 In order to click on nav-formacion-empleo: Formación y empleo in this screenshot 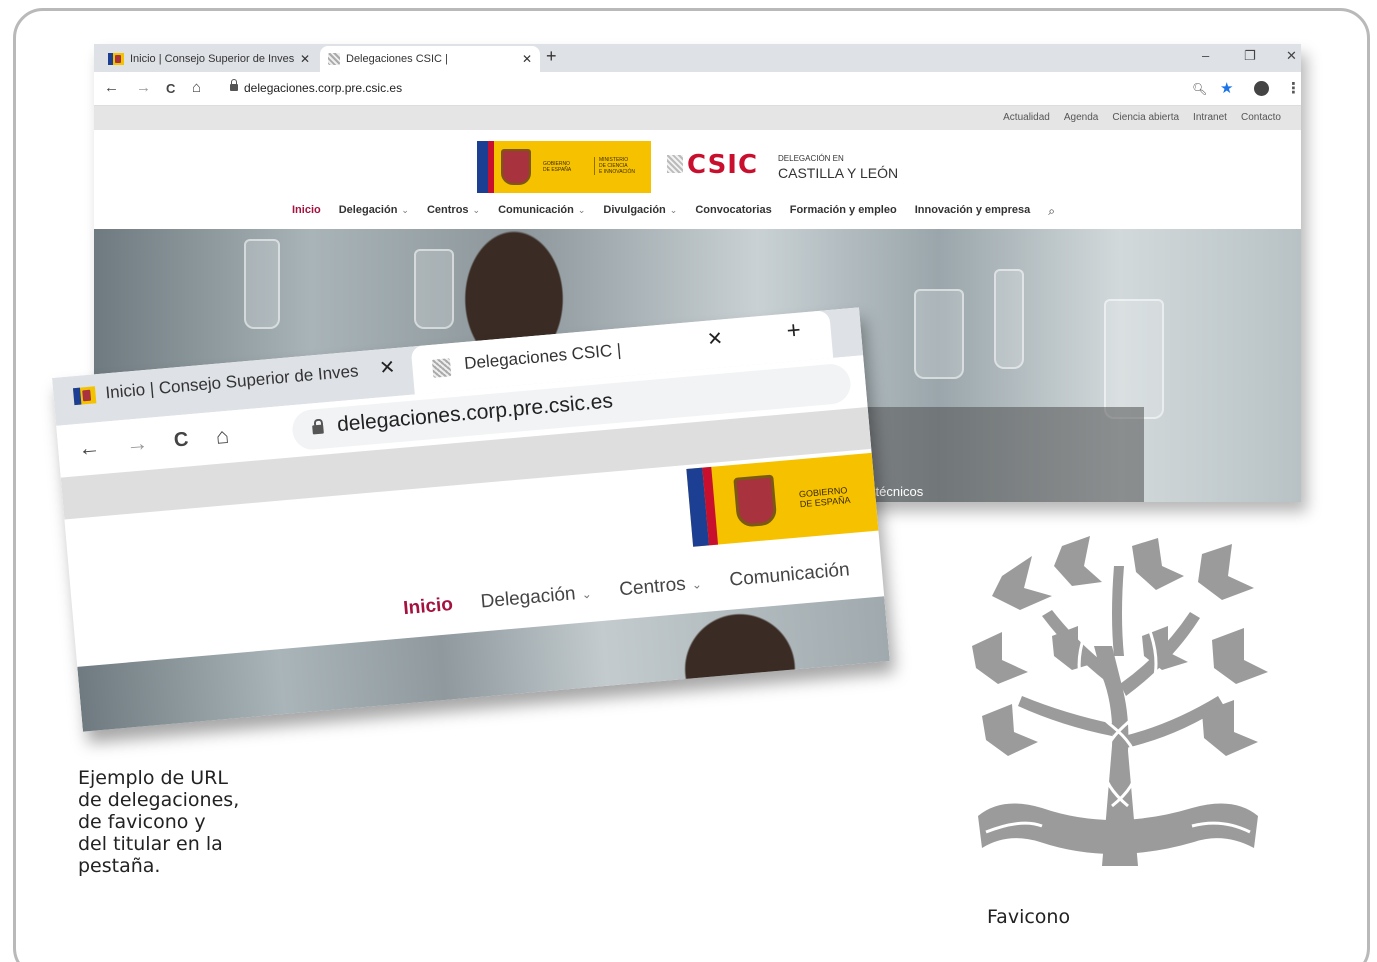, I will do `click(843, 211)`.